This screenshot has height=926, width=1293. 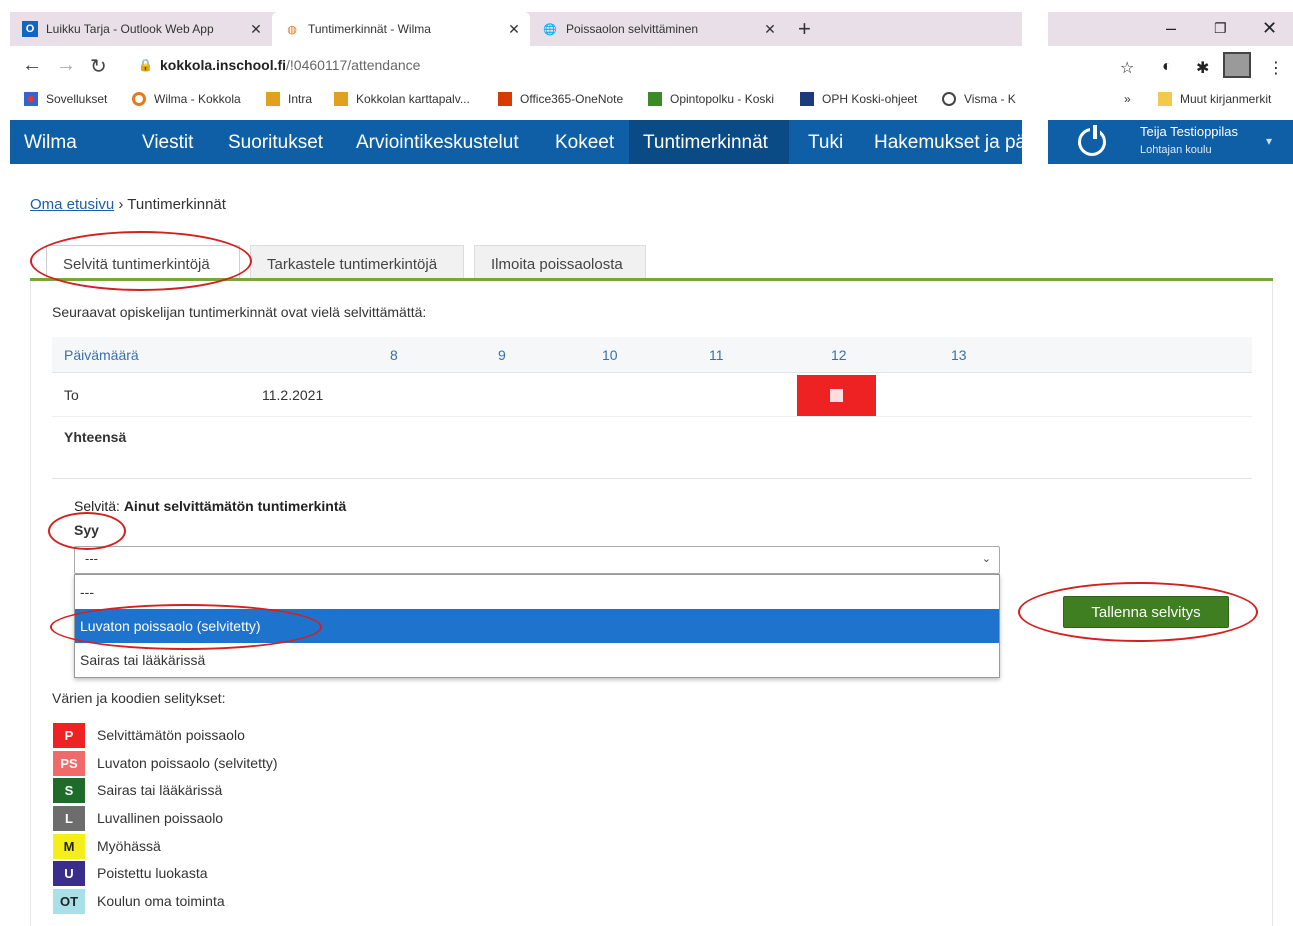 I want to click on bookmark-label: Office365-OneNote, so click(x=572, y=99).